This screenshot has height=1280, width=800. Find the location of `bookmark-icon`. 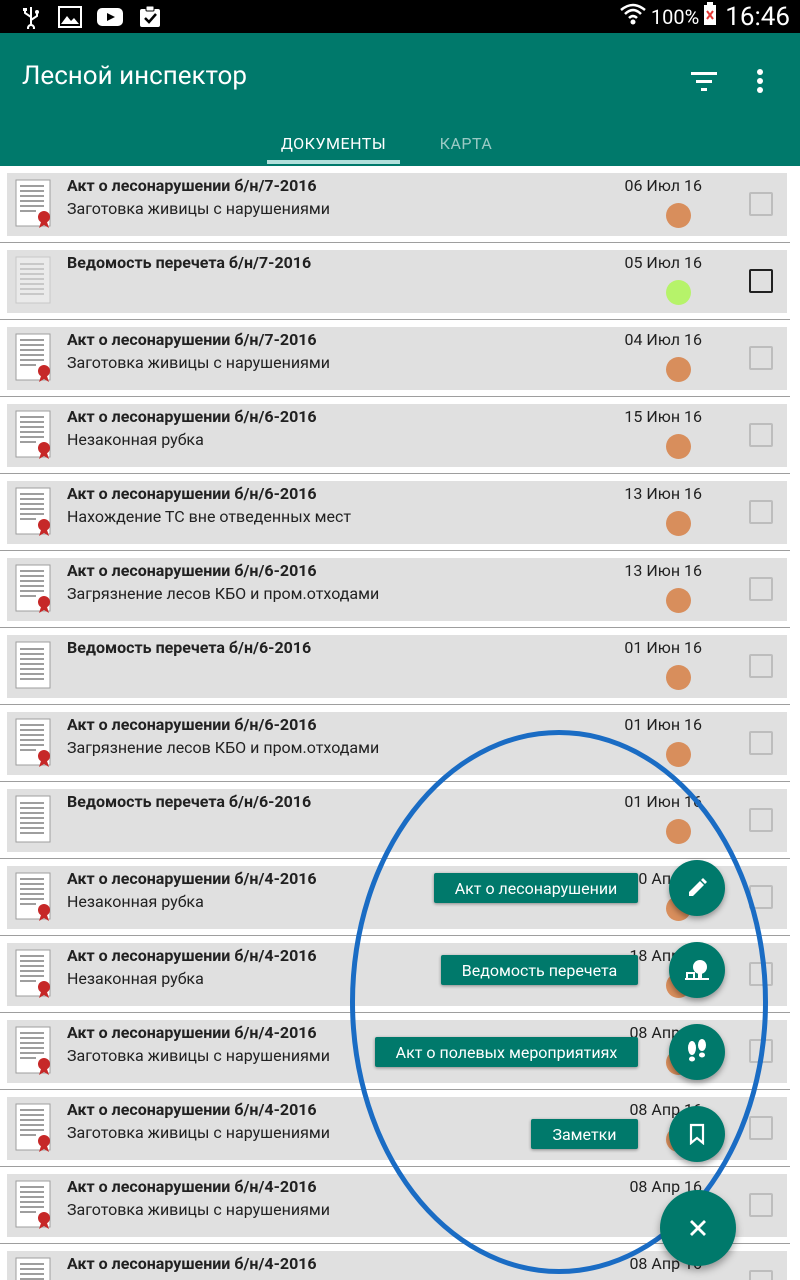

bookmark-icon is located at coordinates (697, 1134).